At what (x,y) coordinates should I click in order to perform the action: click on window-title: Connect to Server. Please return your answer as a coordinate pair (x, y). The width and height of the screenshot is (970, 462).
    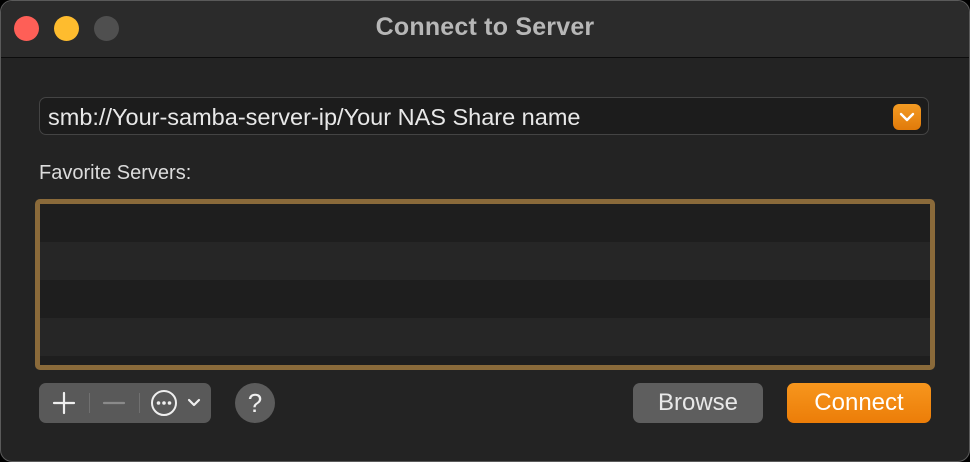
    Looking at the image, I should click on (485, 27).